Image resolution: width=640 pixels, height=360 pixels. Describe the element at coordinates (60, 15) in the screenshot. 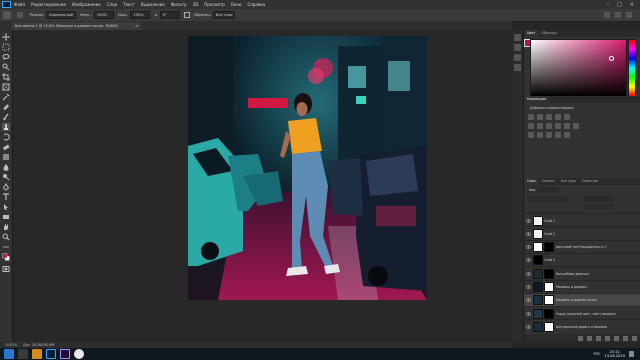

I see `mode-select: Нормальный` at that location.